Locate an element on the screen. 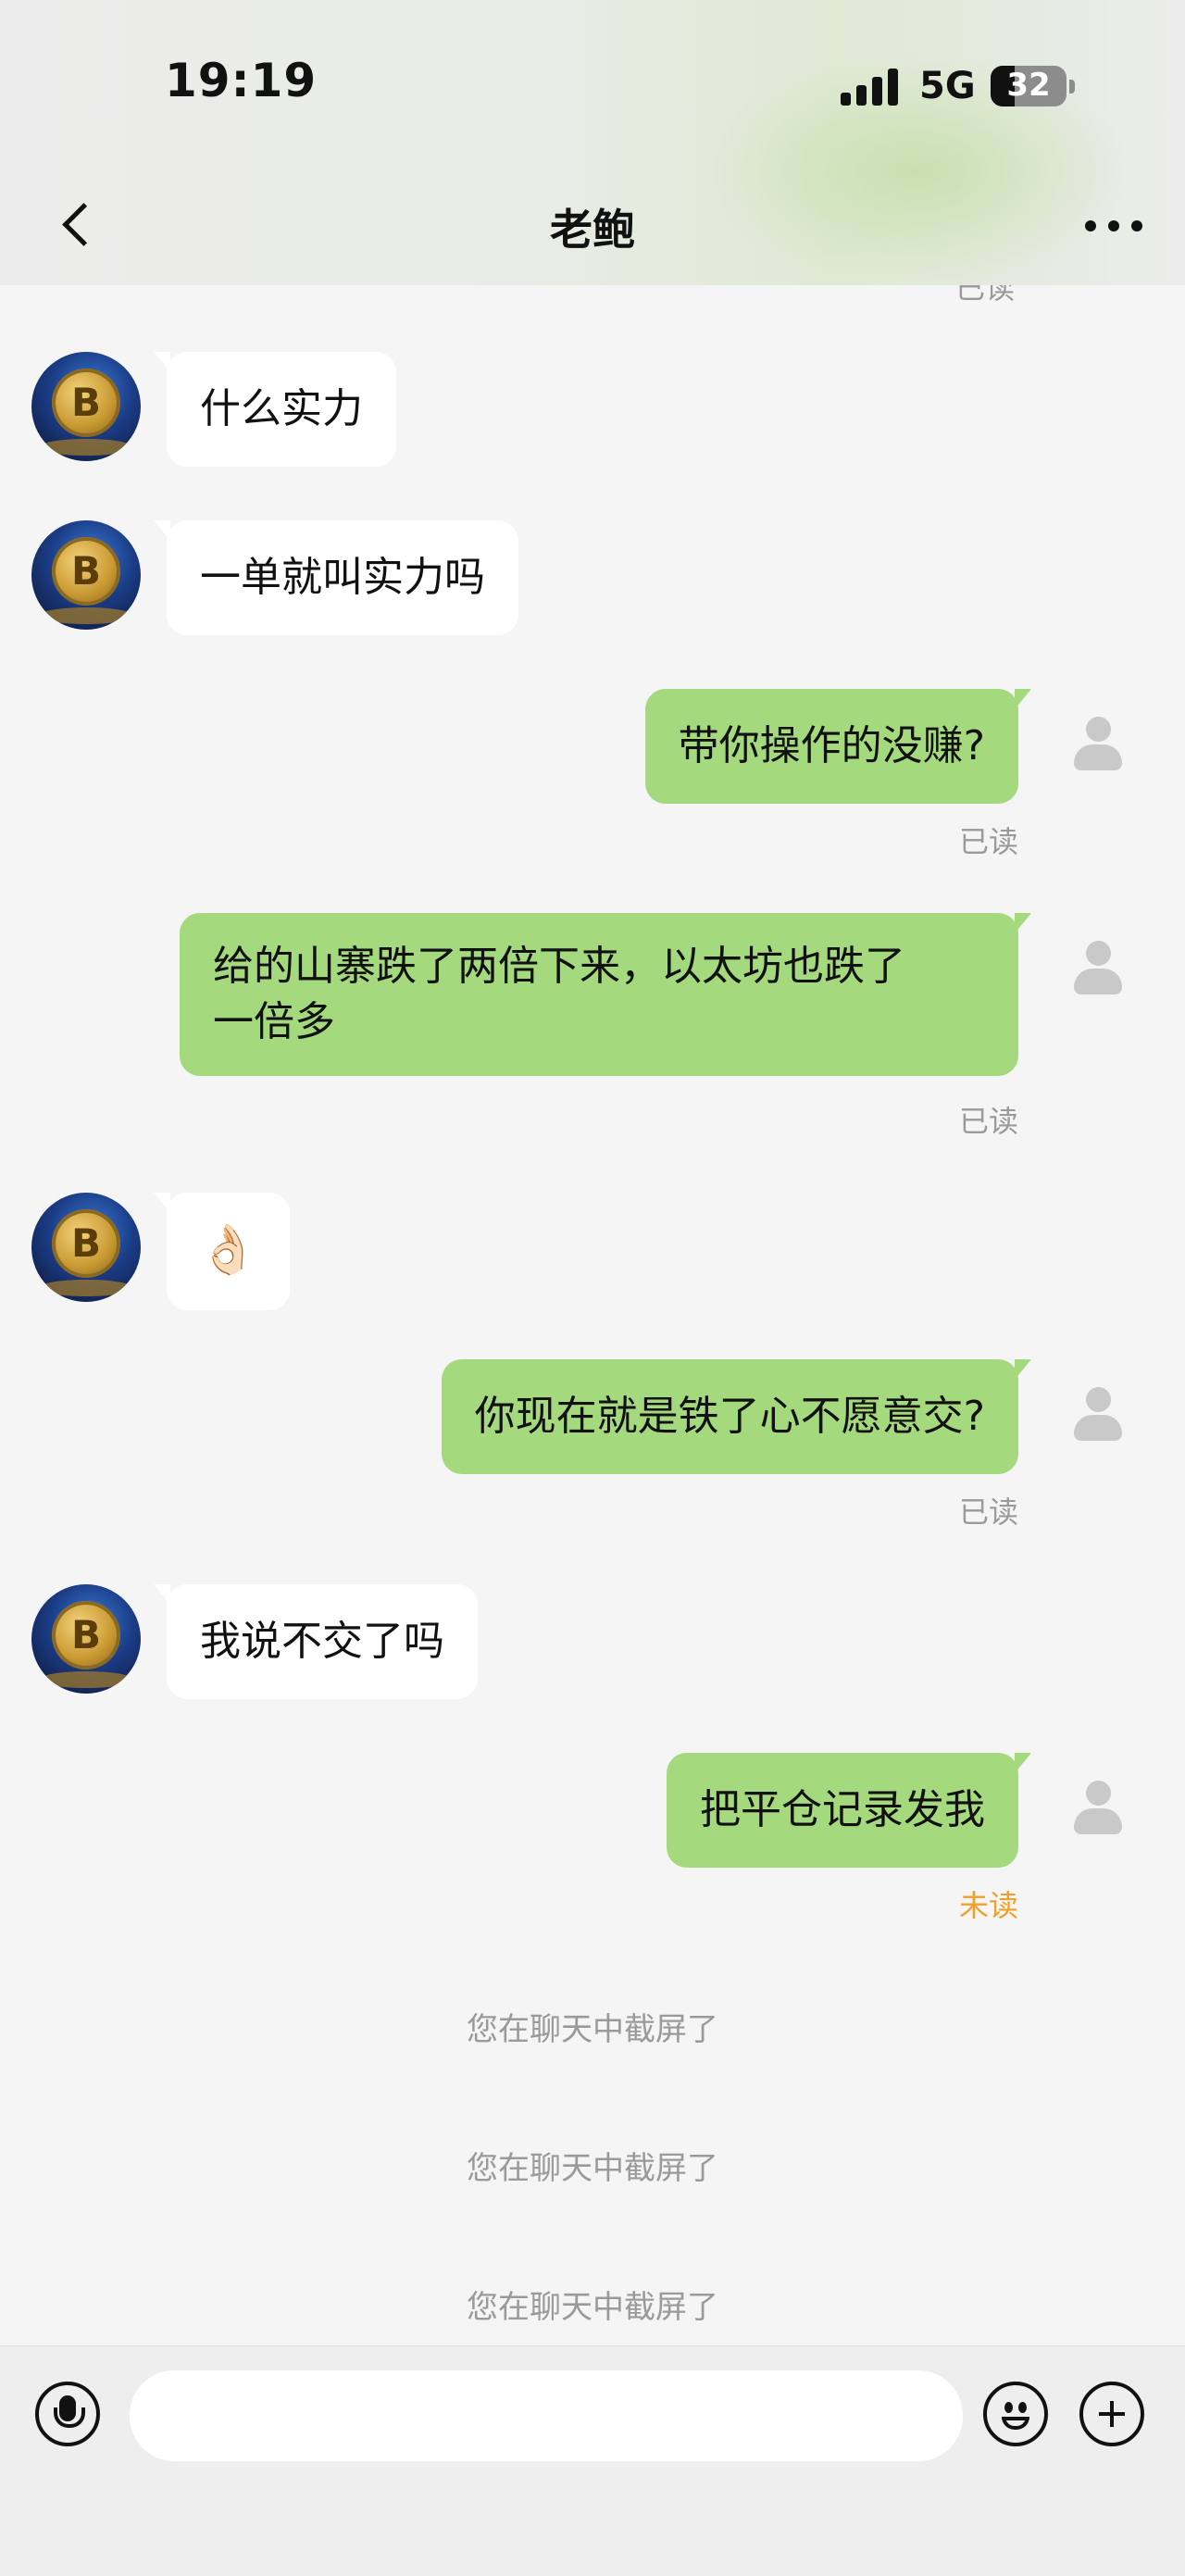  outgoing-message-bubble: 把平仓记录发我 is located at coordinates (849, 1811).